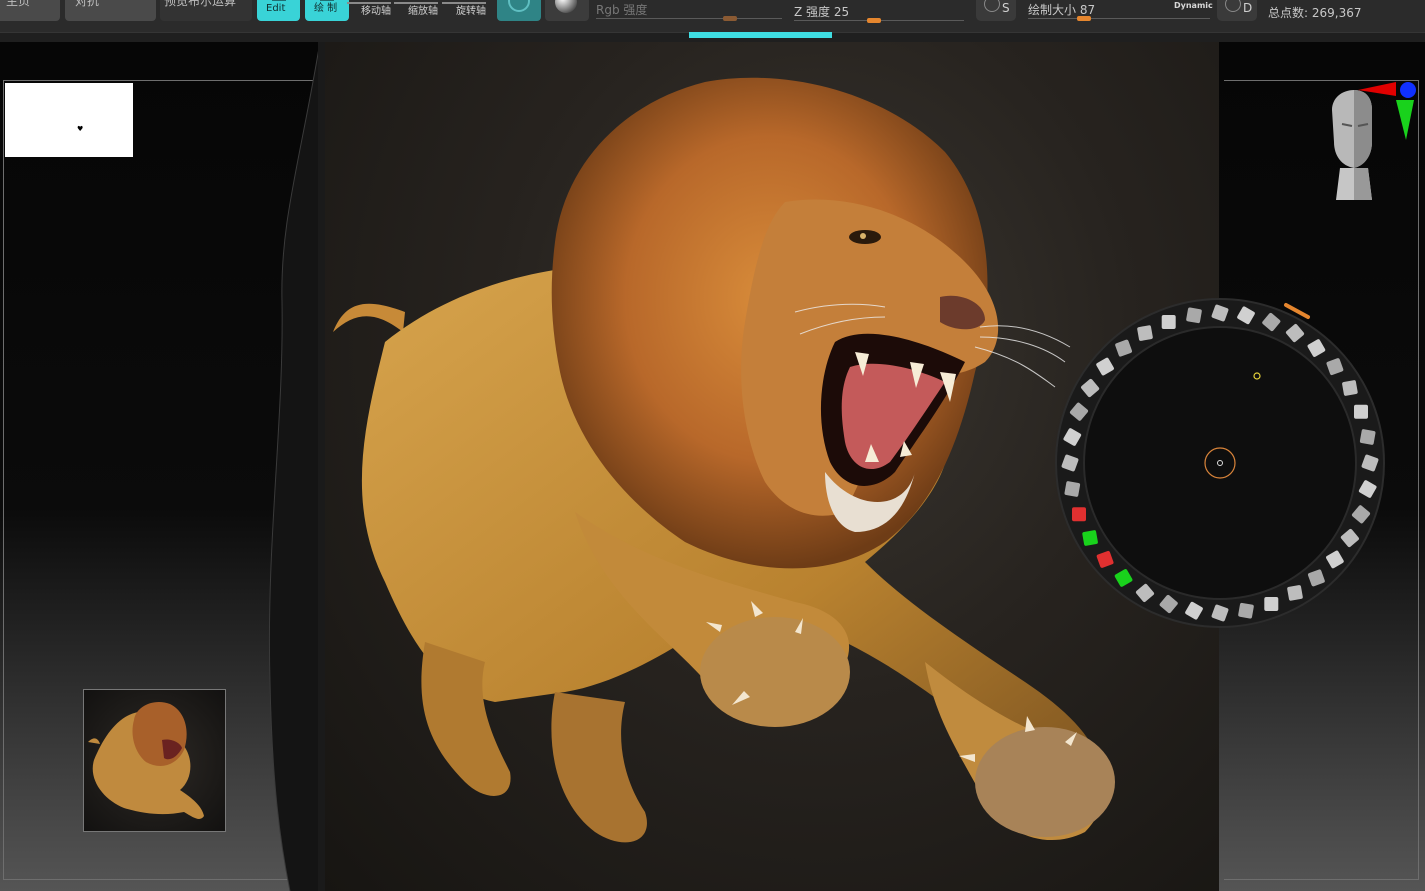 Image resolution: width=1425 pixels, height=891 pixels. What do you see at coordinates (206, 10) in the screenshot?
I see `preview-boolean-button: 预览布尔运算` at bounding box center [206, 10].